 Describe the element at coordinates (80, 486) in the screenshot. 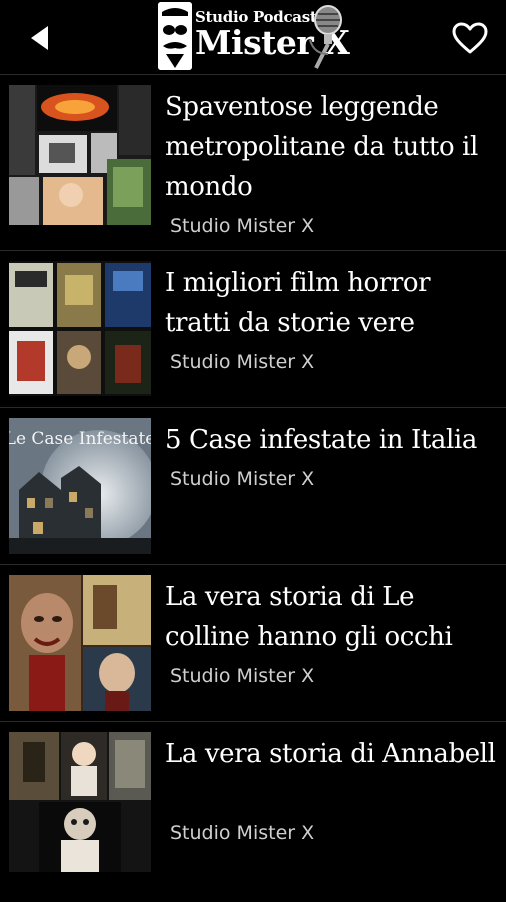

I see `item-thumbnail: Le Case Infestate` at that location.